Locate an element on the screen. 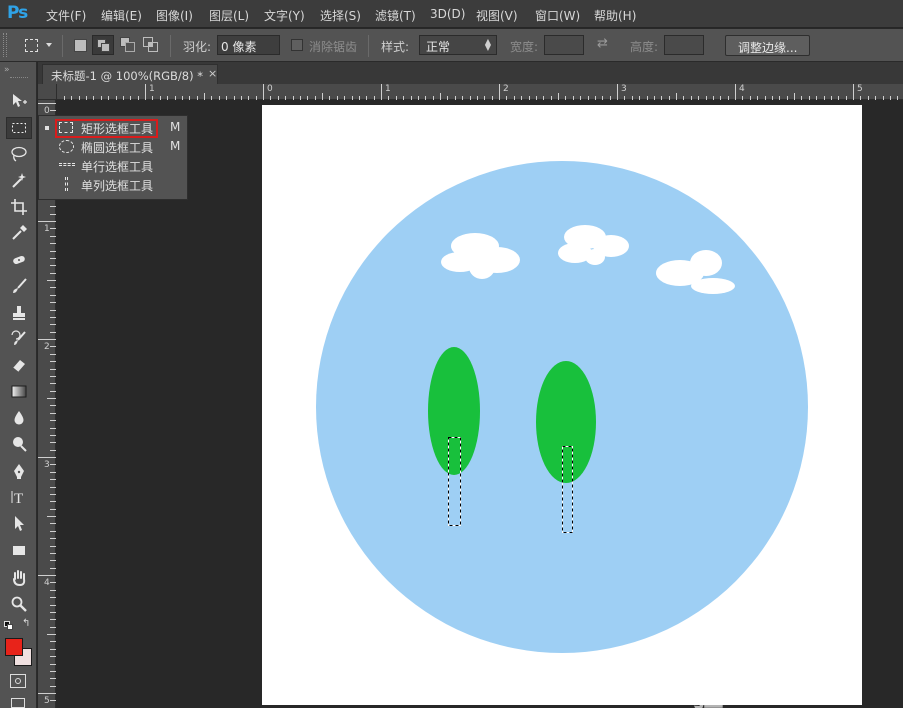 The image size is (903, 708). swap-icon: ⇄ is located at coordinates (602, 43).